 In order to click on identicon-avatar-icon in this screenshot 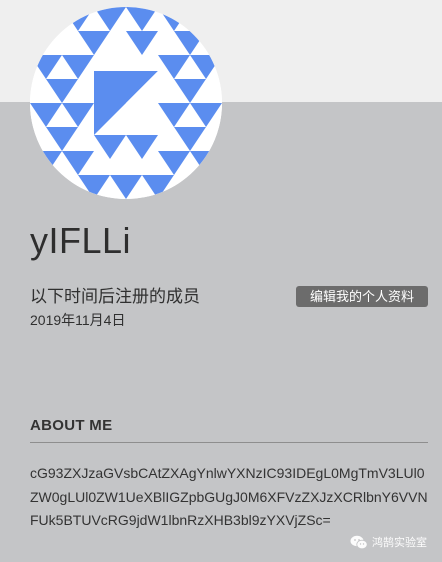, I will do `click(126, 103)`.